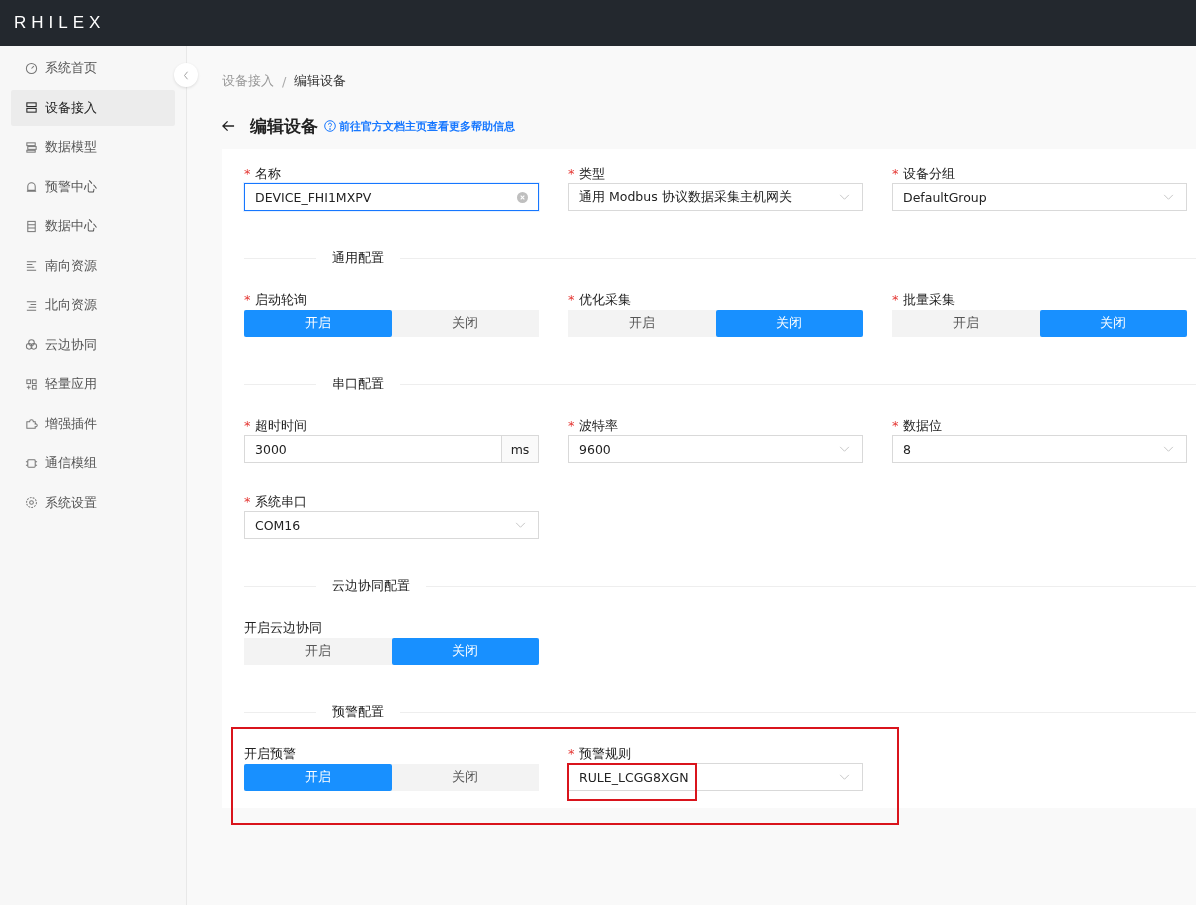 This screenshot has height=905, width=1196. What do you see at coordinates (391, 525) in the screenshot?
I see `select-field: COM16` at bounding box center [391, 525].